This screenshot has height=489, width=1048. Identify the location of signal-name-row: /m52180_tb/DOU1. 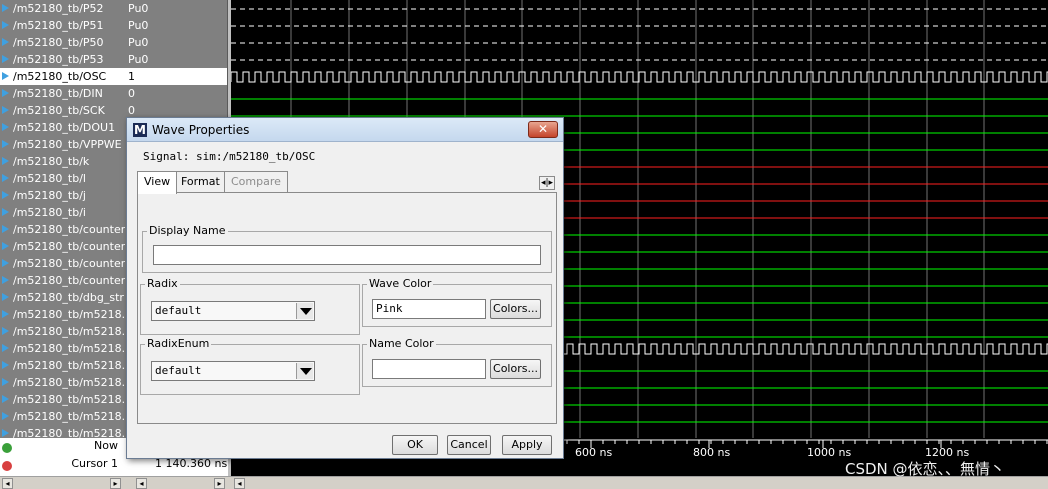
(62, 127).